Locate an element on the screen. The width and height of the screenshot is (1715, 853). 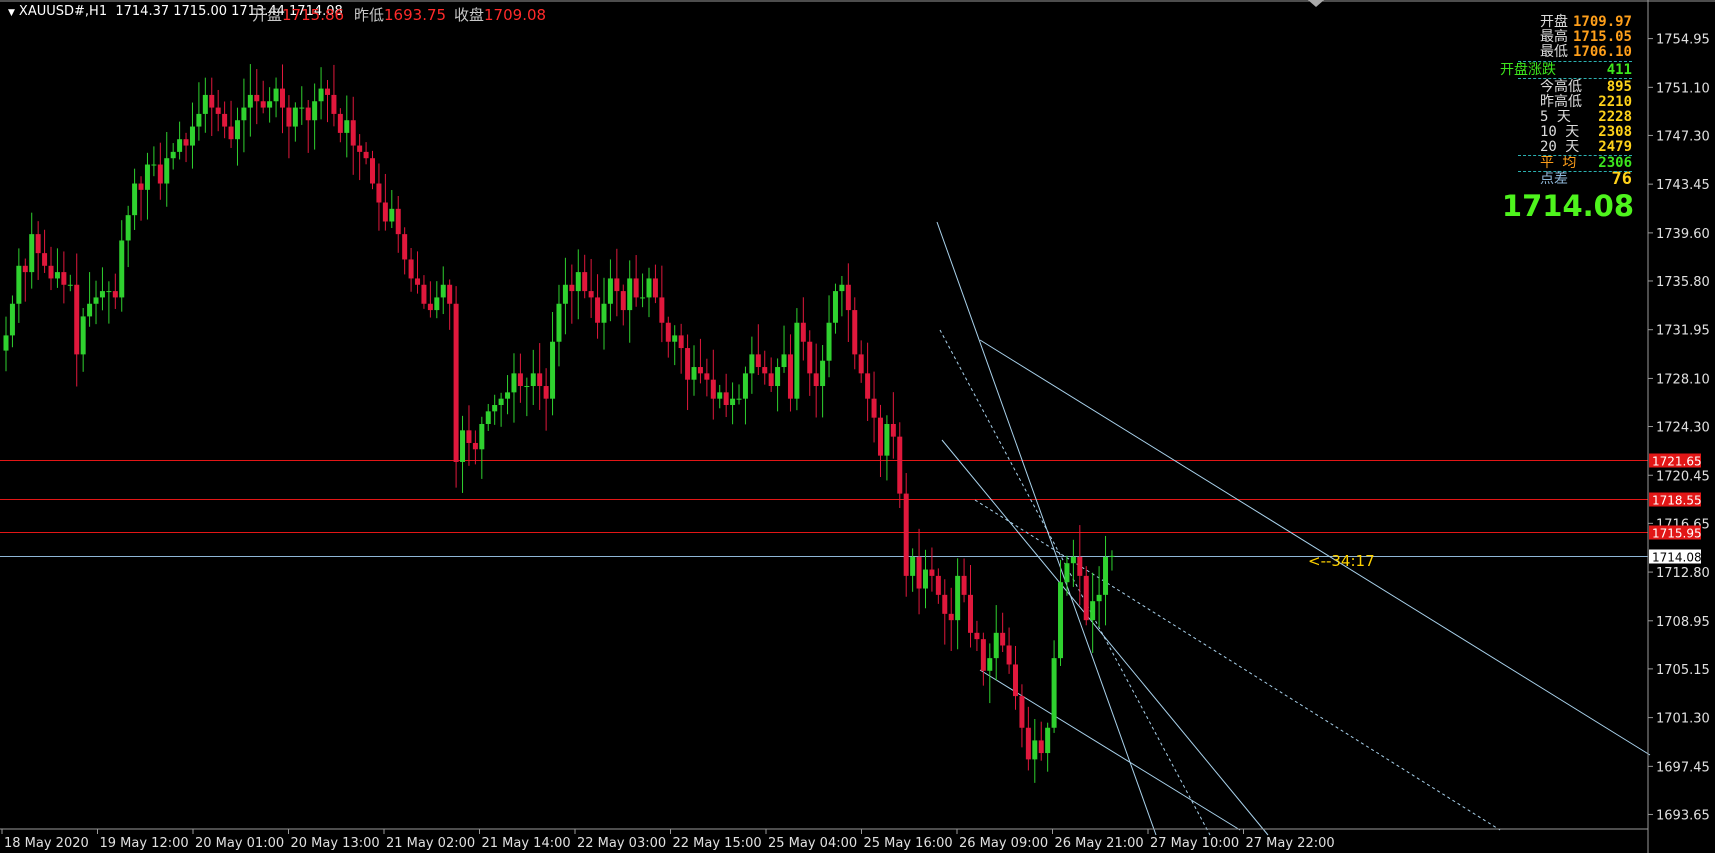
info-row-yesterday-range: 昨高低 2210 is located at coordinates (1586, 102).